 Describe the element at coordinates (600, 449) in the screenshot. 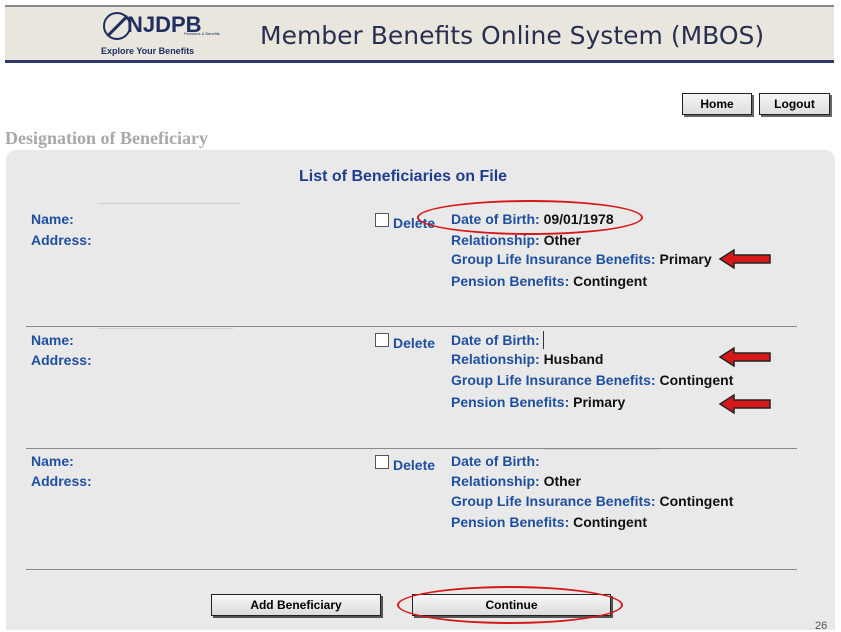

I see `redacted-dob` at that location.